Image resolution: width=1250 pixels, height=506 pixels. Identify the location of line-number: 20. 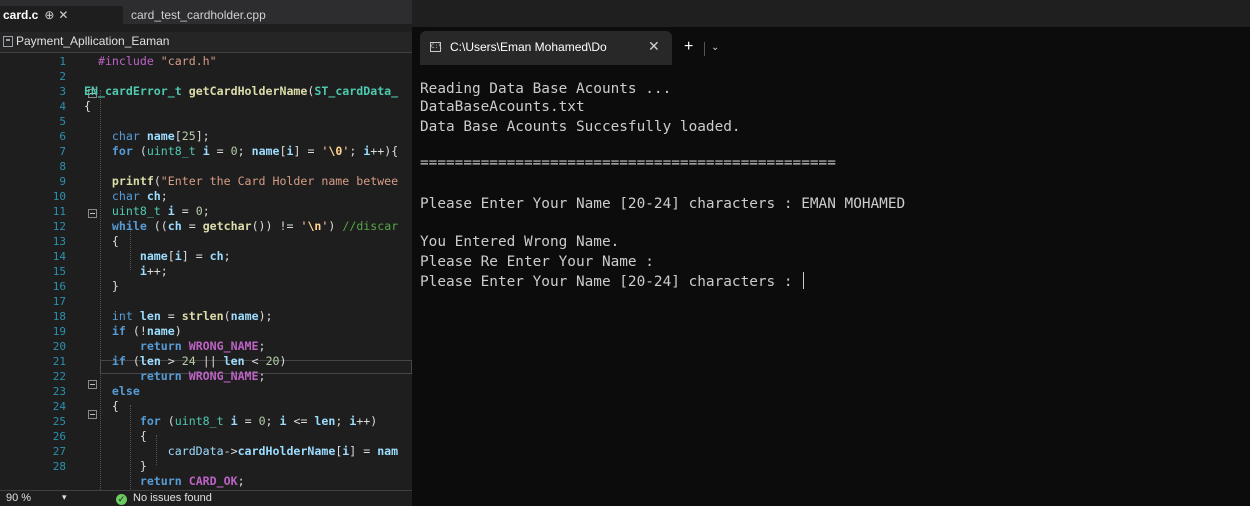
(59, 346).